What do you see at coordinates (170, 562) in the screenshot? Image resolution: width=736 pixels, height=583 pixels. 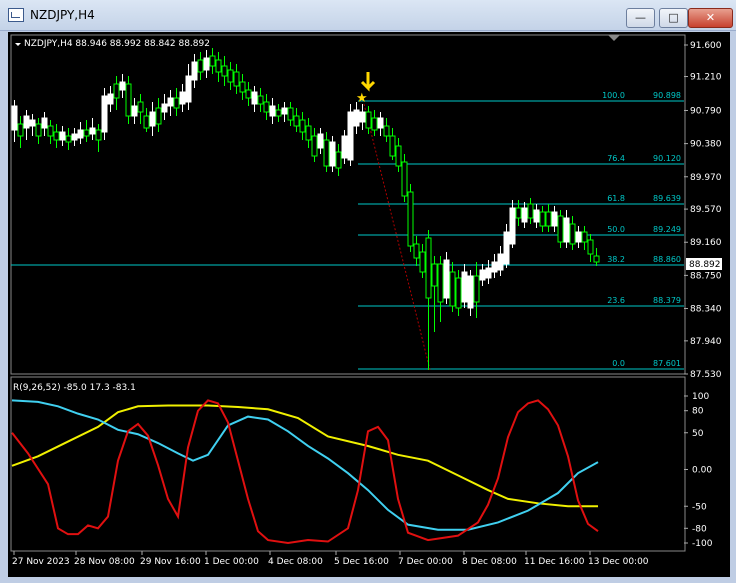 I see `time-tick-label: 29 Nov 16:00` at bounding box center [170, 562].